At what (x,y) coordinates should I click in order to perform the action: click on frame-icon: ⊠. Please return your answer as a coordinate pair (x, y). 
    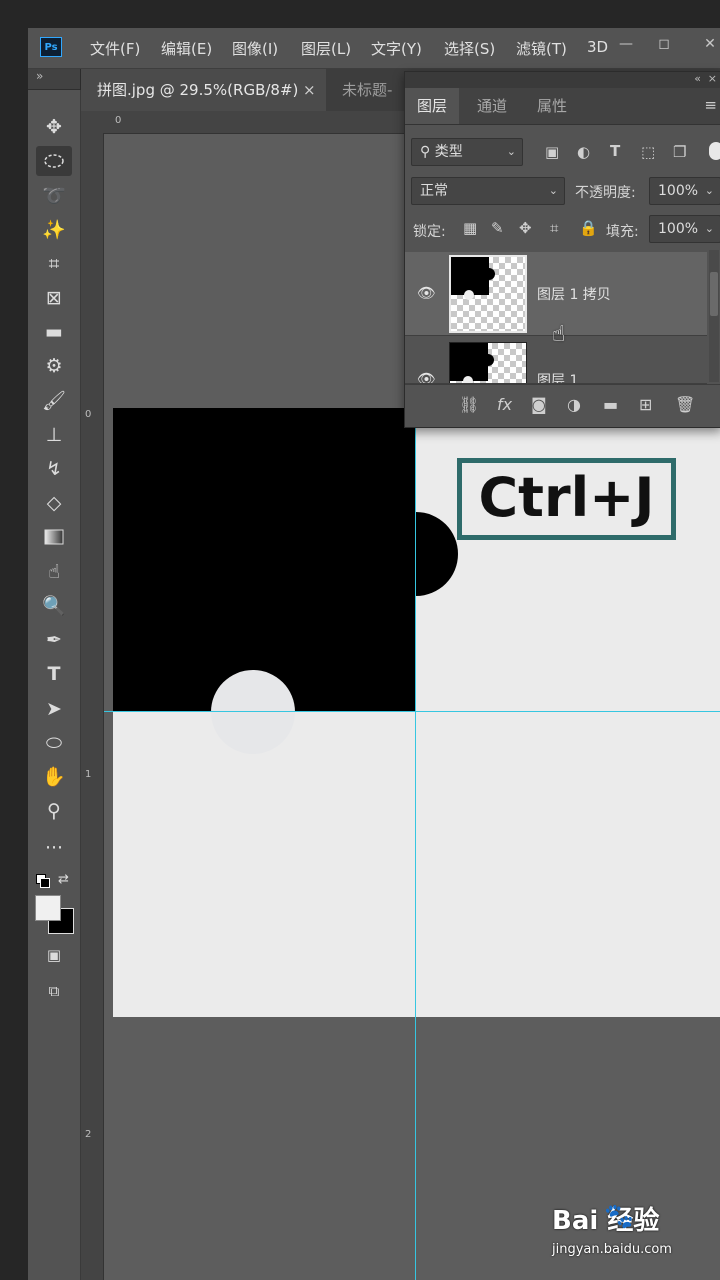
    Looking at the image, I should click on (54, 298).